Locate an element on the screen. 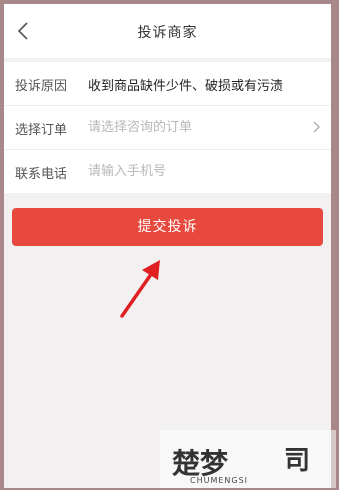 The width and height of the screenshot is (339, 490). nav-bar: 投诉商家 is located at coordinates (167, 31).